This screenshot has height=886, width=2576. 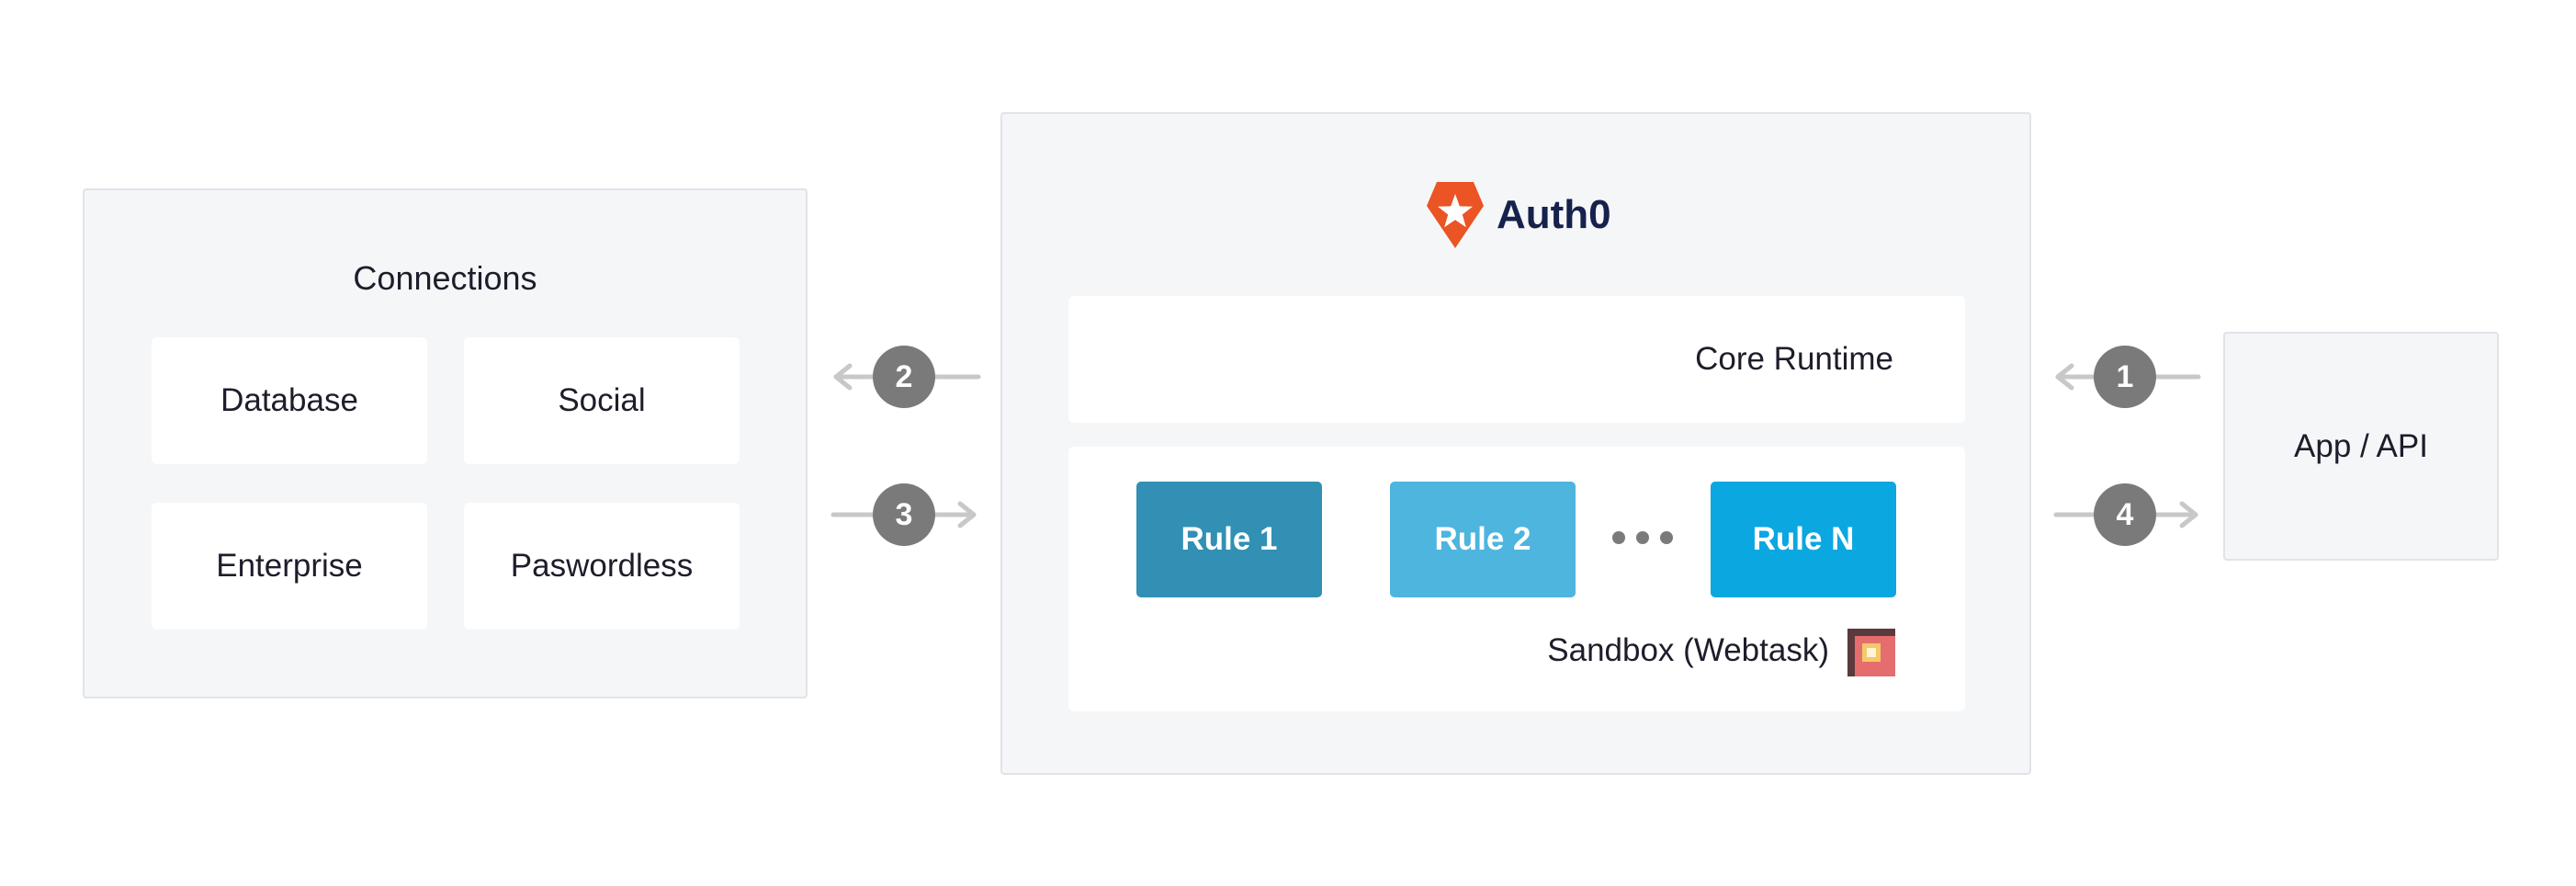 I want to click on connection-enterprise: Enterprise, so click(x=289, y=566).